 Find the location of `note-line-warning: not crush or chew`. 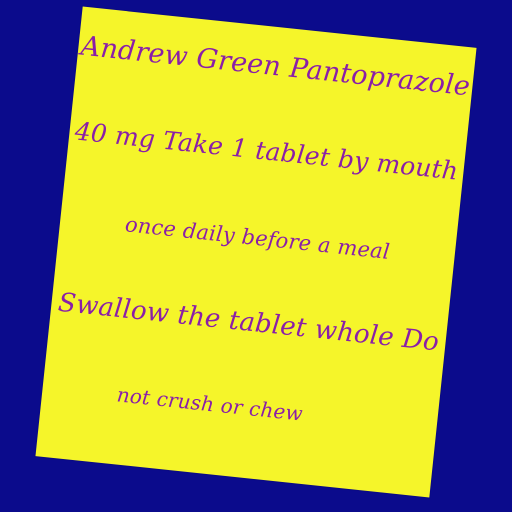

note-line-warning: not crush or chew is located at coordinates (210, 404).